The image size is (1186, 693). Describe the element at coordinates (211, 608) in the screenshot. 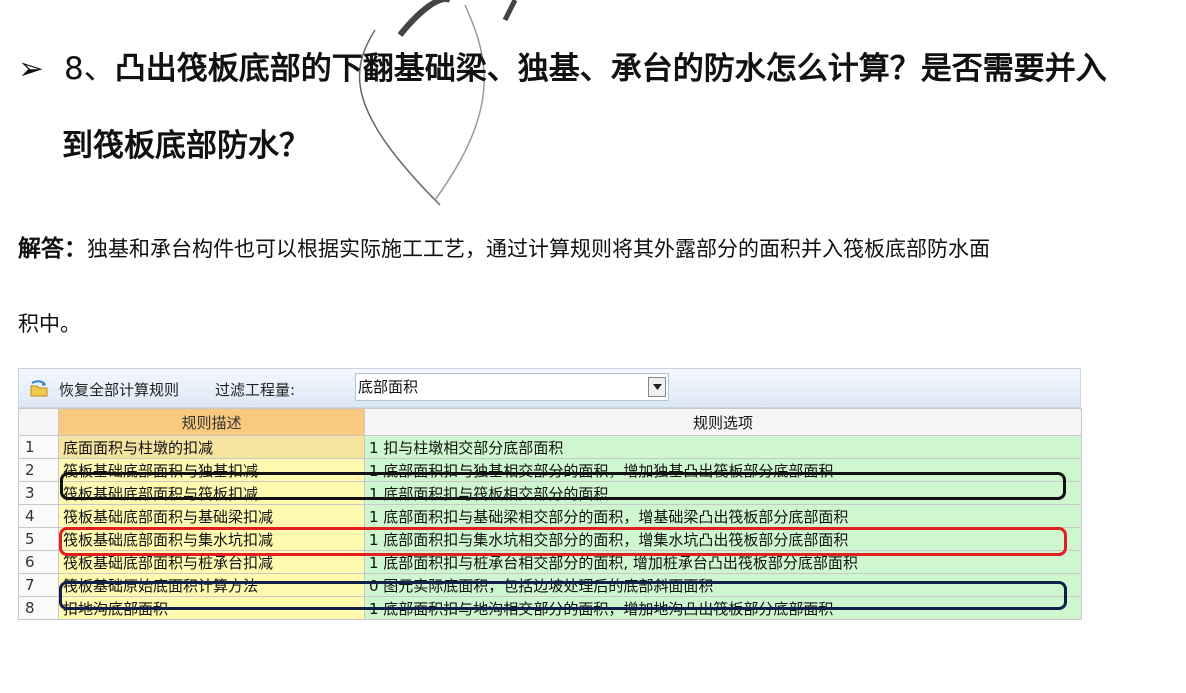

I see `rule-description: 扣地沟底部面积` at that location.